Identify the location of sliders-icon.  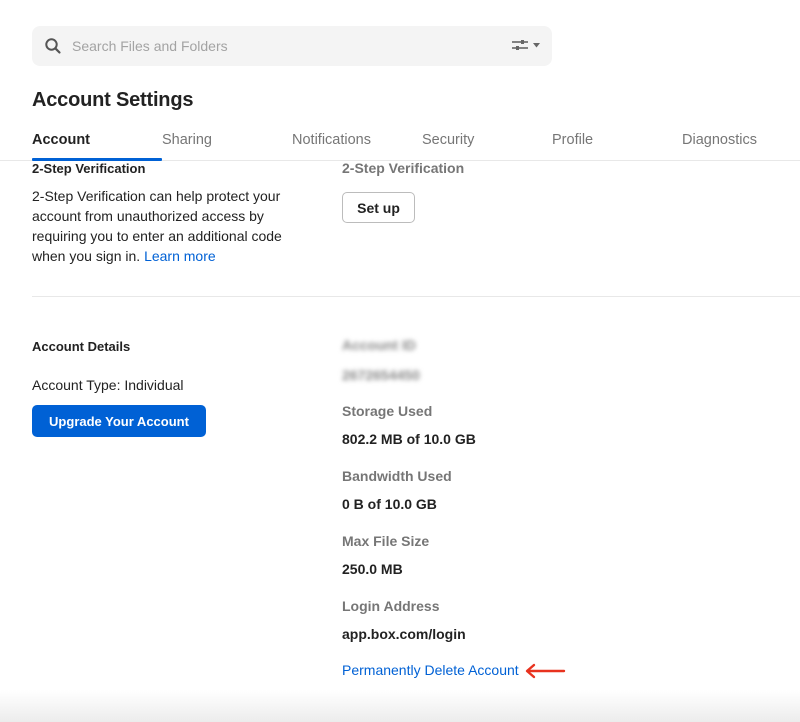
(520, 45).